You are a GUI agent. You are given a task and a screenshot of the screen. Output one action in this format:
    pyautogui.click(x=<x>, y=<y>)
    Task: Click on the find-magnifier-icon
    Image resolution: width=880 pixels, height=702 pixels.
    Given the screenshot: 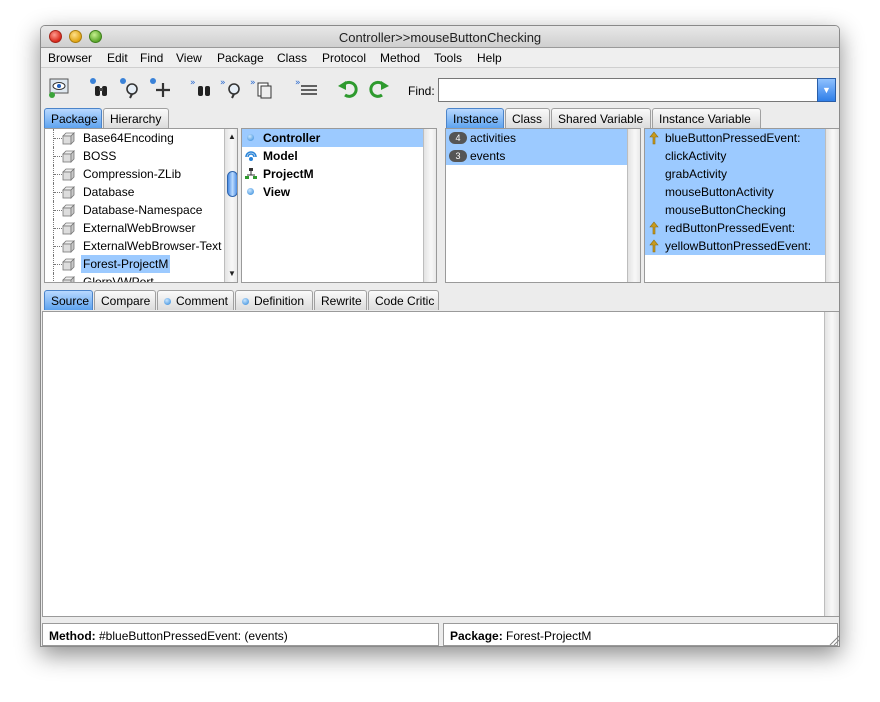 What is the action you would take?
    pyautogui.click(x=131, y=88)
    